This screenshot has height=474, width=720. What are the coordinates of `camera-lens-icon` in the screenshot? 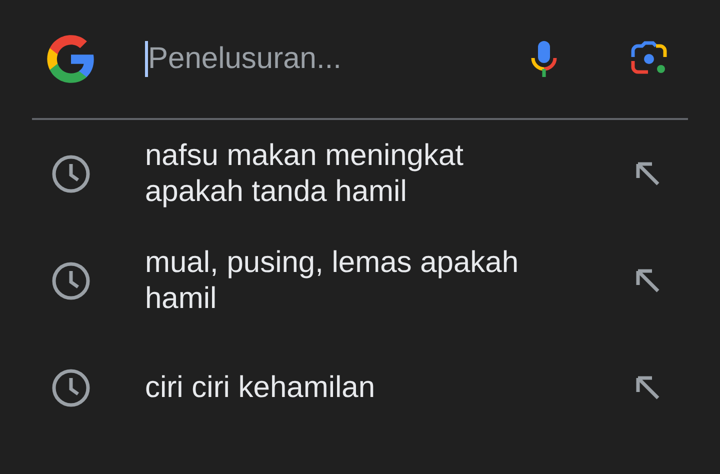 It's located at (649, 59).